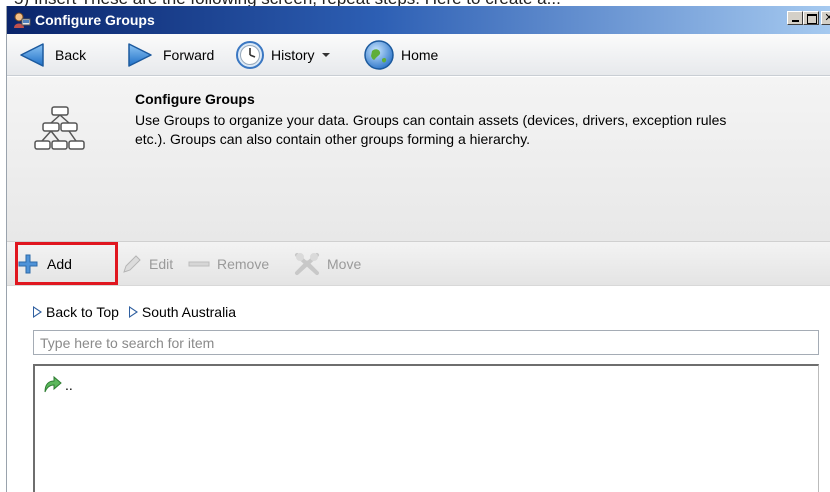 This screenshot has width=830, height=492. I want to click on title-bar: Configure Groups ✕, so click(418, 20).